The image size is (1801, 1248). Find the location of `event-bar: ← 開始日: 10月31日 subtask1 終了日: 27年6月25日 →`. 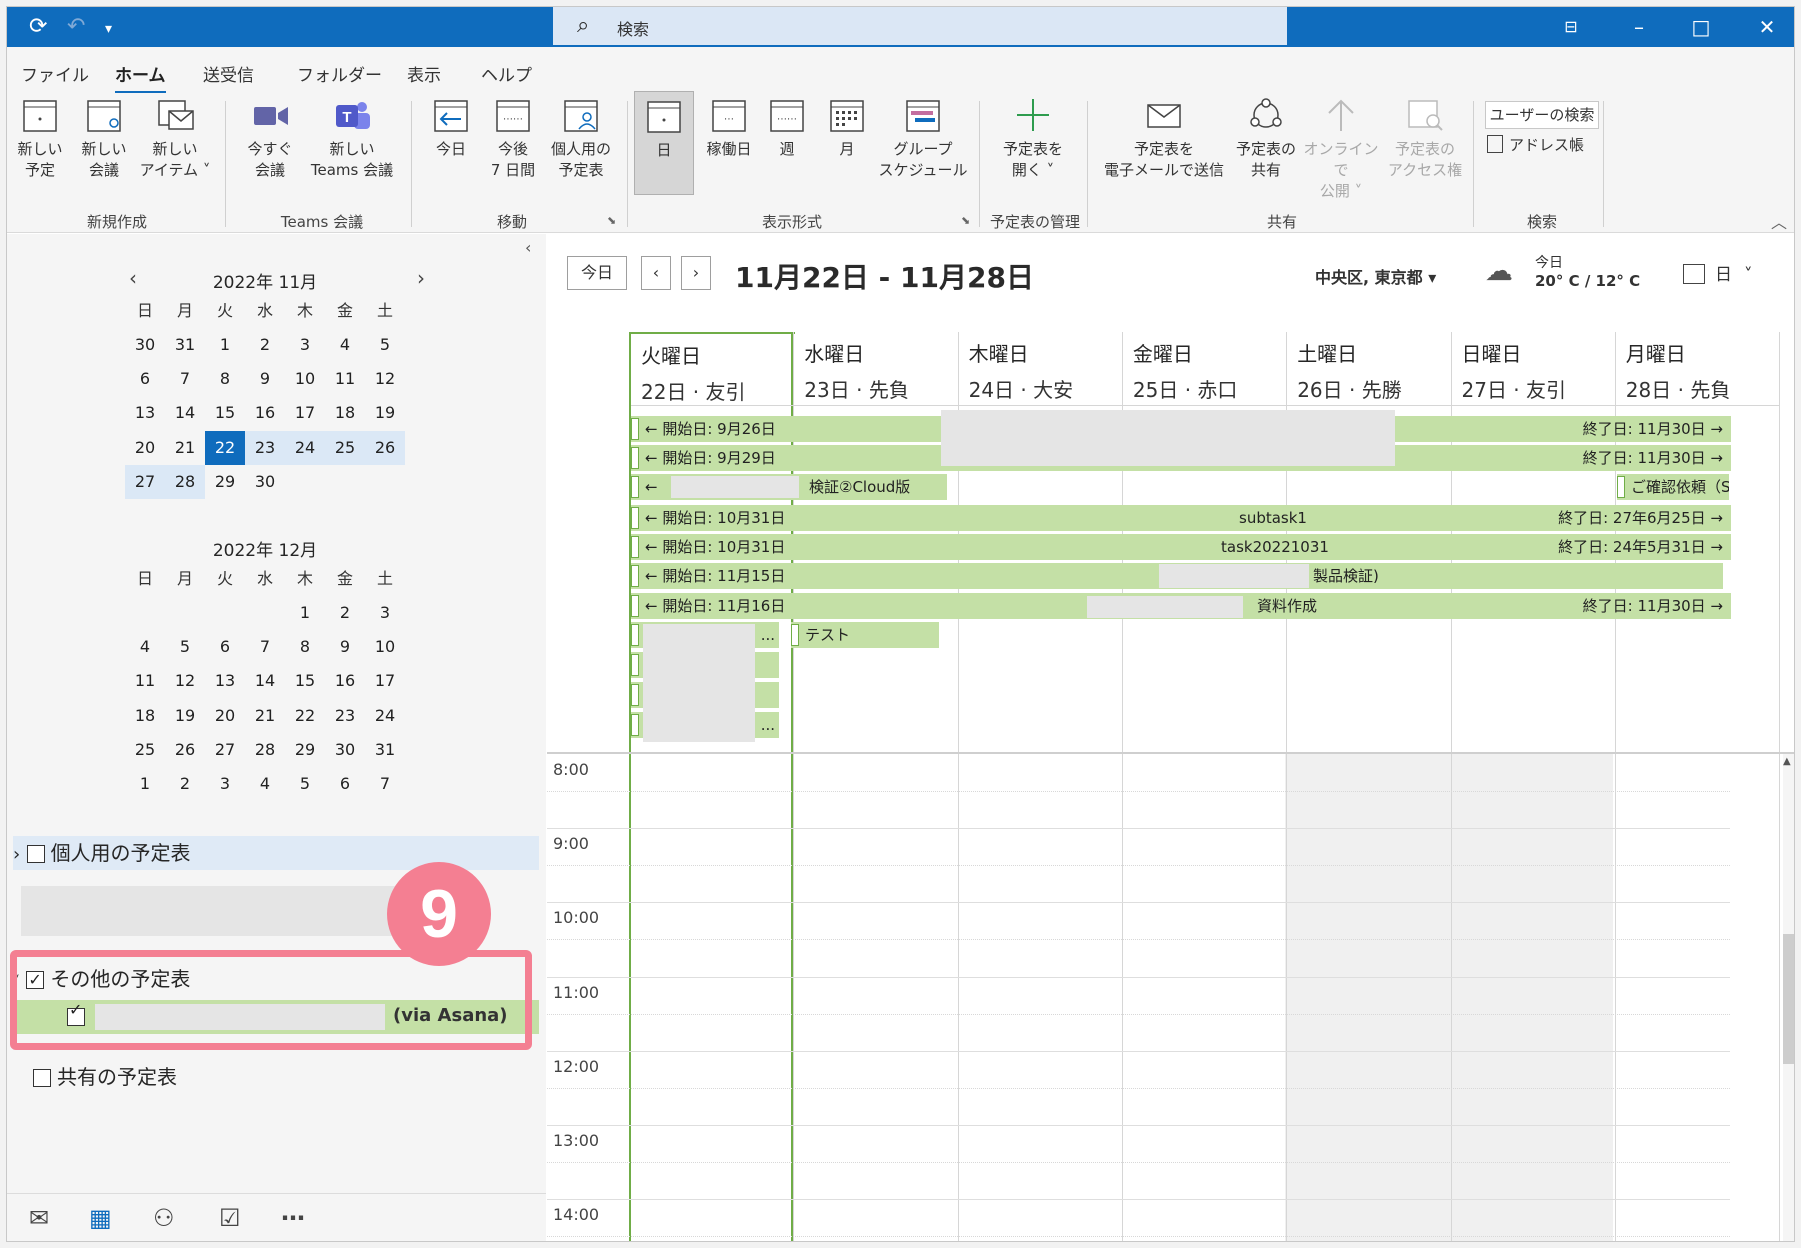

event-bar: ← 開始日: 10月31日 subtask1 終了日: 27年6月25日 → is located at coordinates (1181, 518).